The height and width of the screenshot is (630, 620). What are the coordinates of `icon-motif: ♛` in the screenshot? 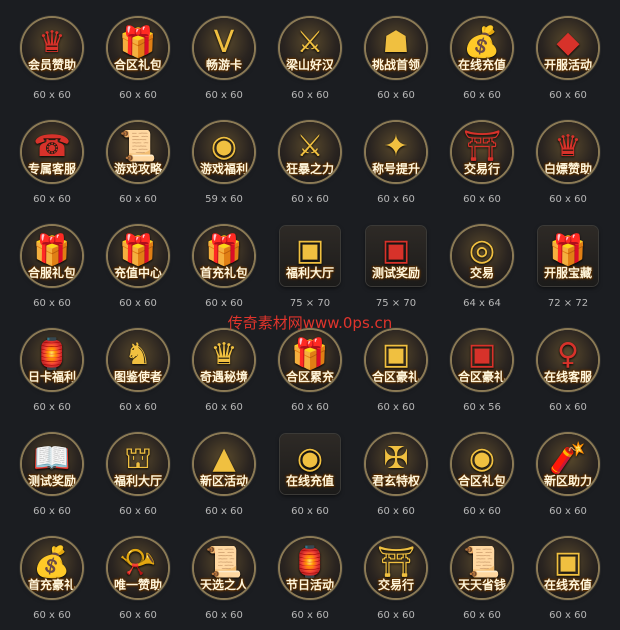 It's located at (52, 43).